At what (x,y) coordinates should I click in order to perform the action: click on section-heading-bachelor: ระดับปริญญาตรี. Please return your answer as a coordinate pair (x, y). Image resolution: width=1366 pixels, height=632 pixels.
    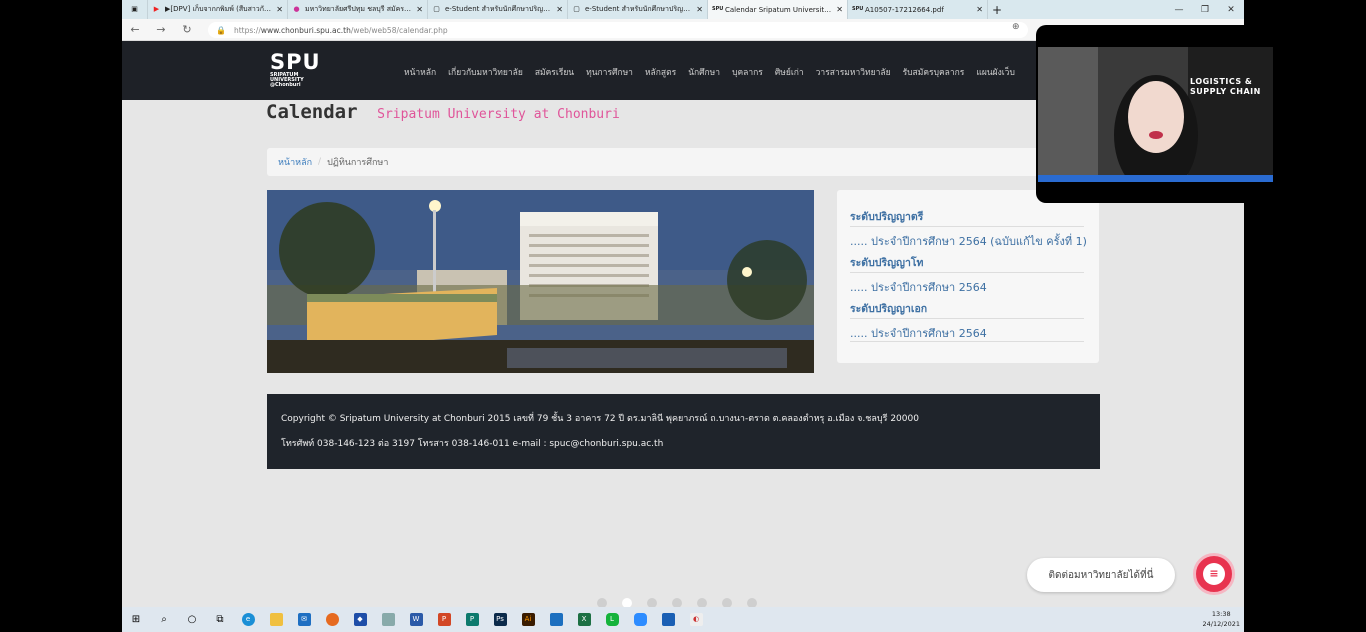
    Looking at the image, I should click on (887, 217).